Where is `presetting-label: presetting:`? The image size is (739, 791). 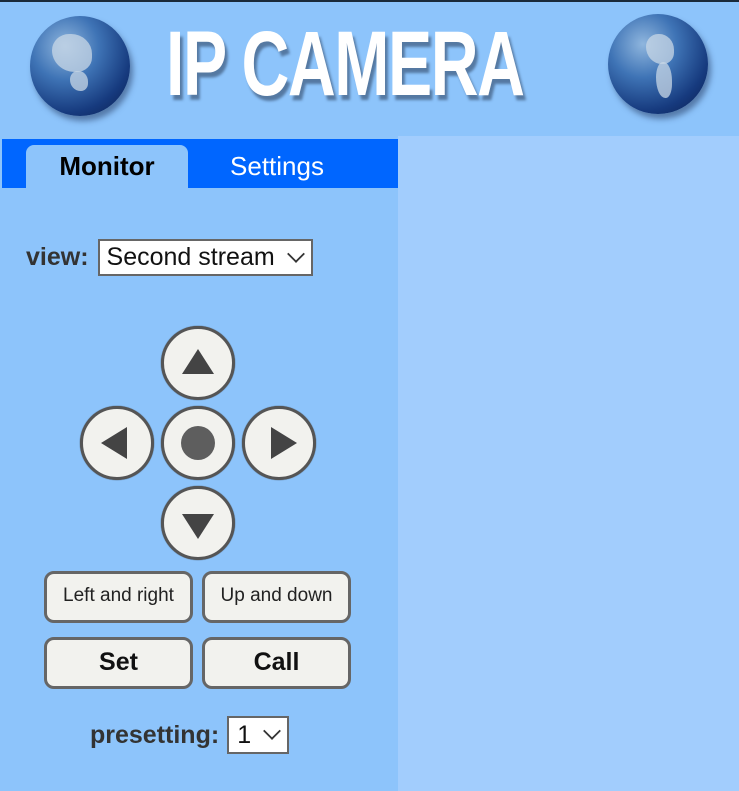
presetting-label: presetting: is located at coordinates (155, 734).